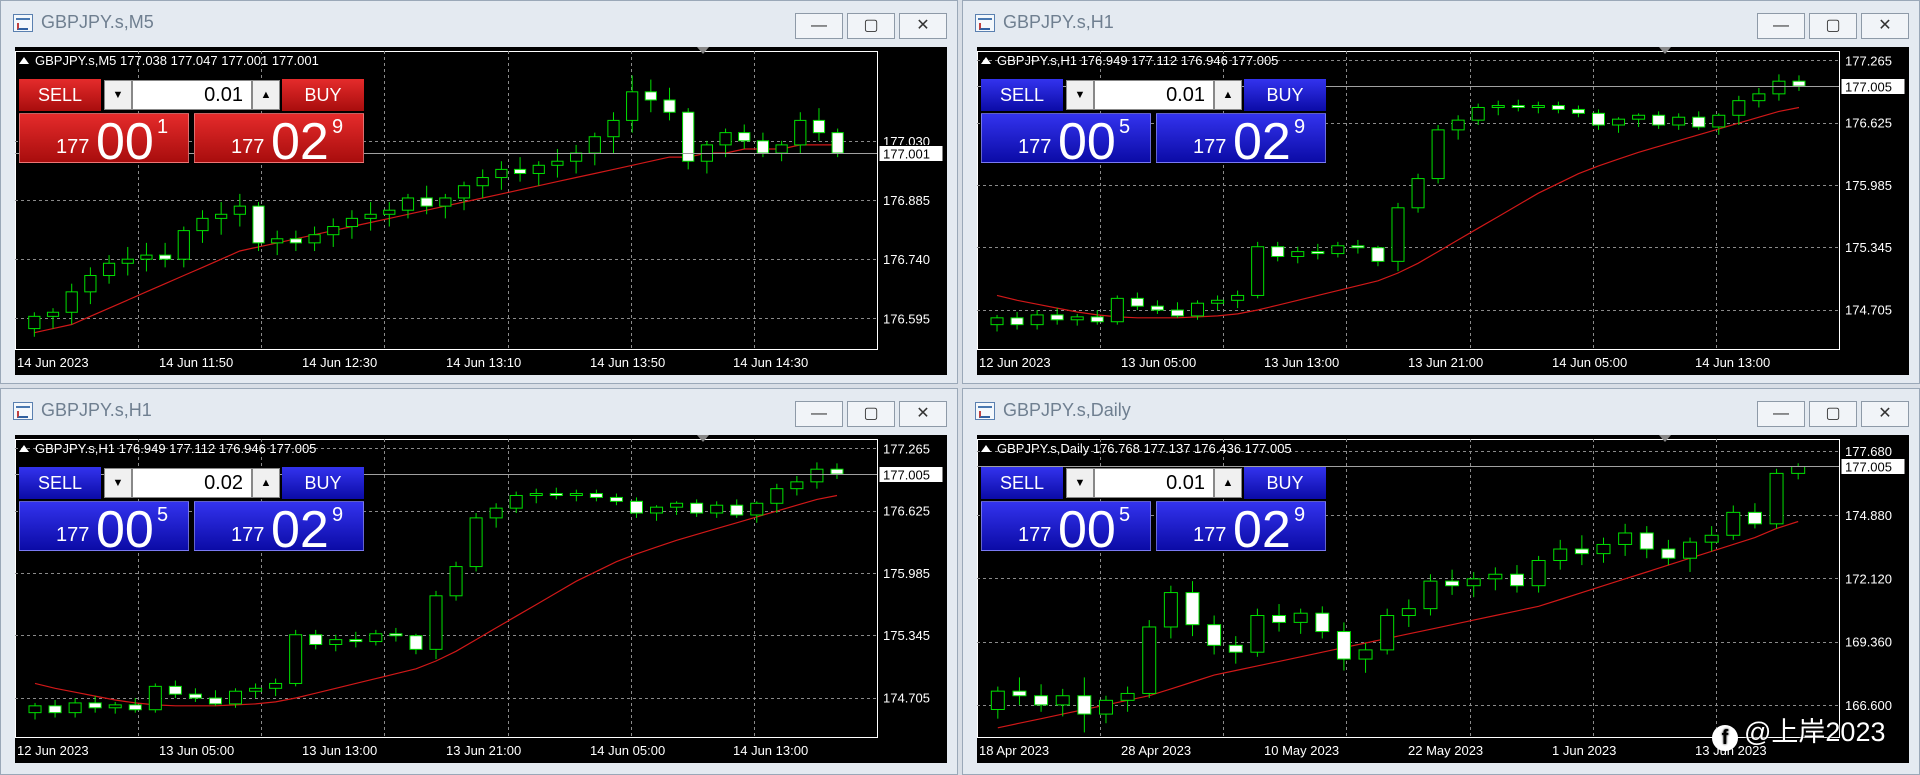  Describe the element at coordinates (1868, 578) in the screenshot. I see `price-axis-label: 172.120` at that location.